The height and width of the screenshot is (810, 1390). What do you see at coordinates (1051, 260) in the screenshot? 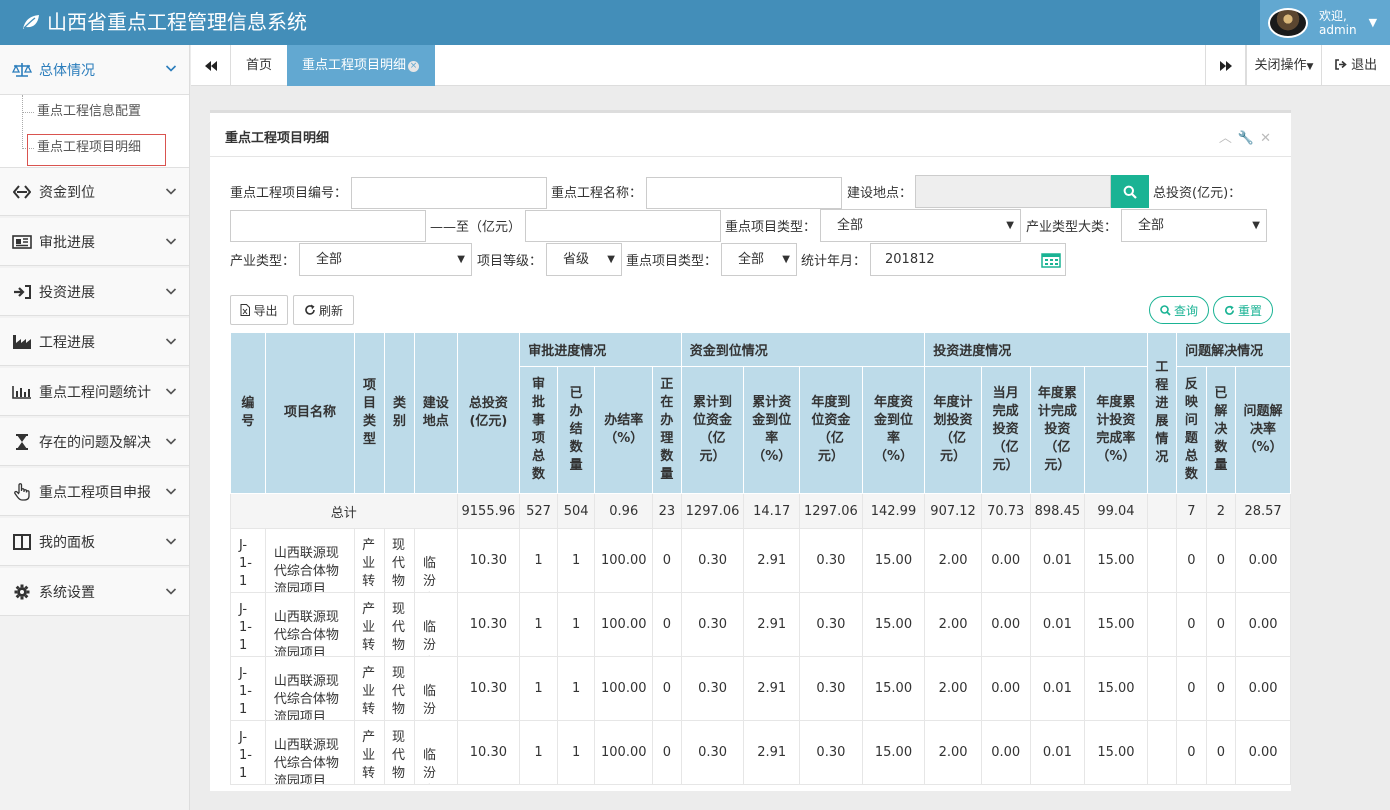
I see `calendar-icon` at bounding box center [1051, 260].